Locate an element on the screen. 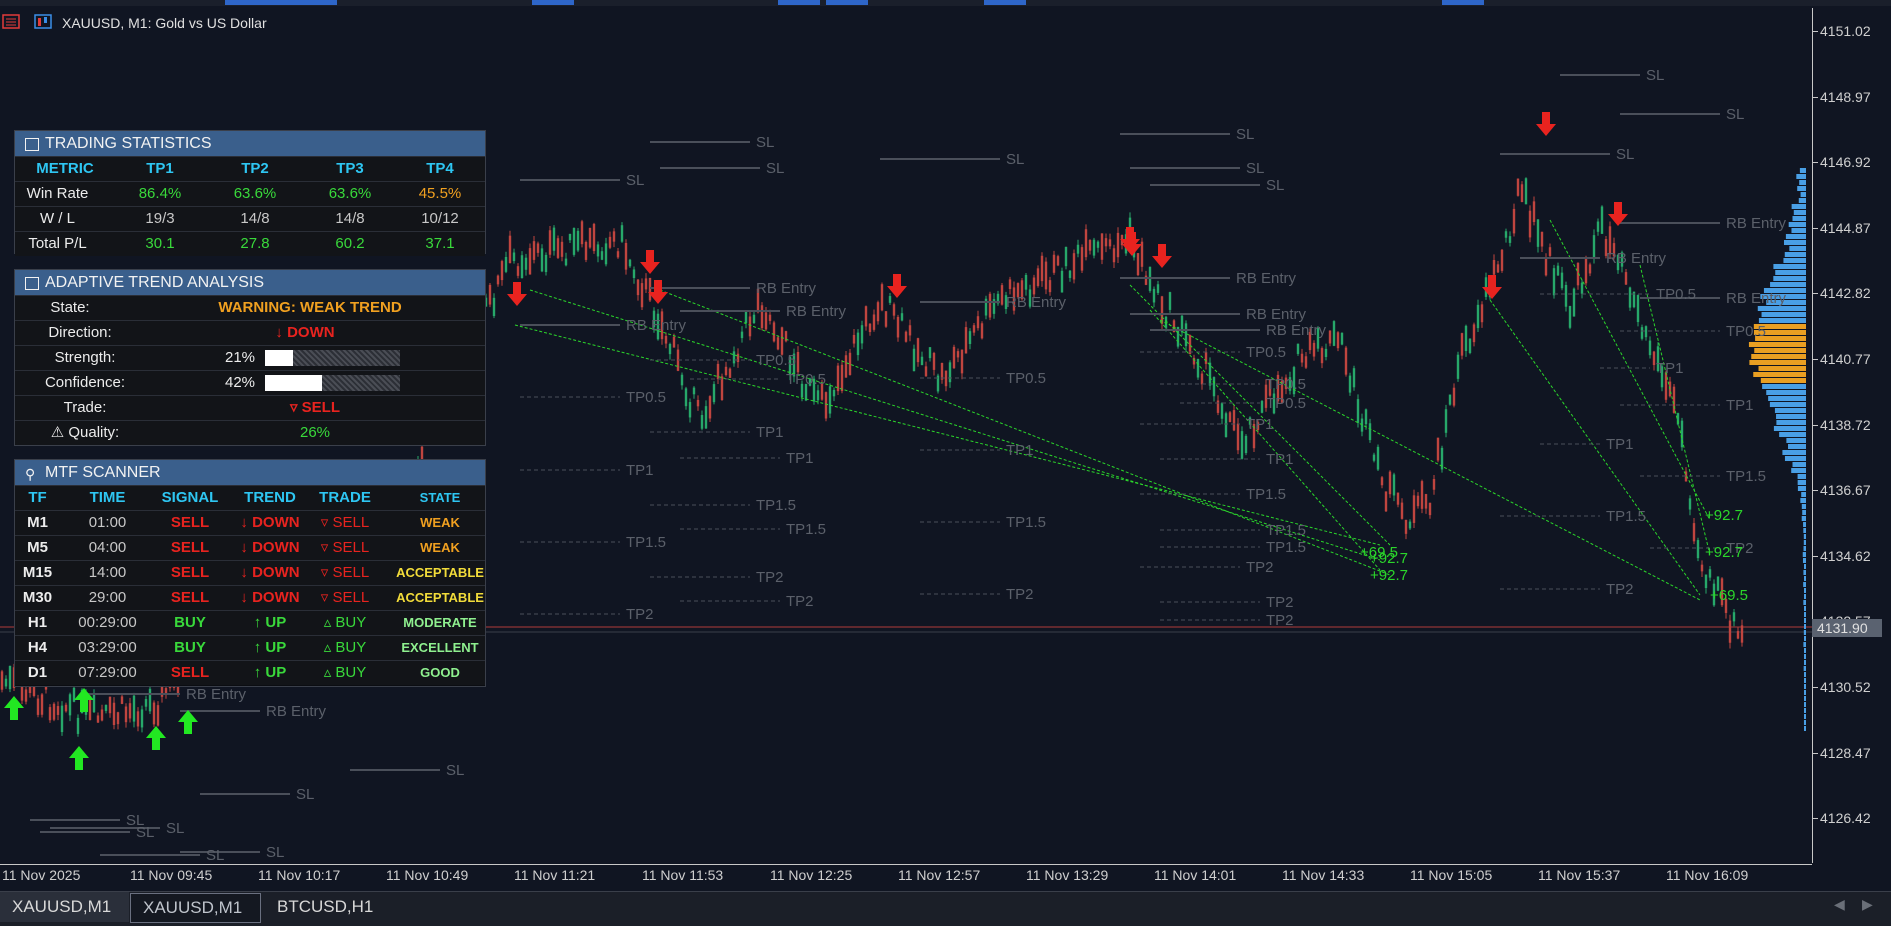 The width and height of the screenshot is (1891, 926). signal-cell: SELL is located at coordinates (190, 597).